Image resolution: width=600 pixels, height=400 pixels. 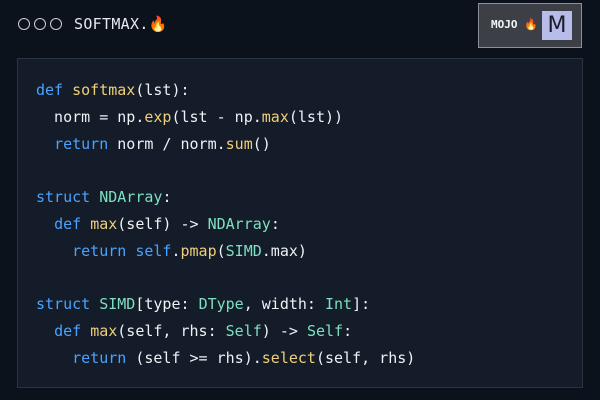 I want to click on code-token: (self, rhs:, so click(x=171, y=331).